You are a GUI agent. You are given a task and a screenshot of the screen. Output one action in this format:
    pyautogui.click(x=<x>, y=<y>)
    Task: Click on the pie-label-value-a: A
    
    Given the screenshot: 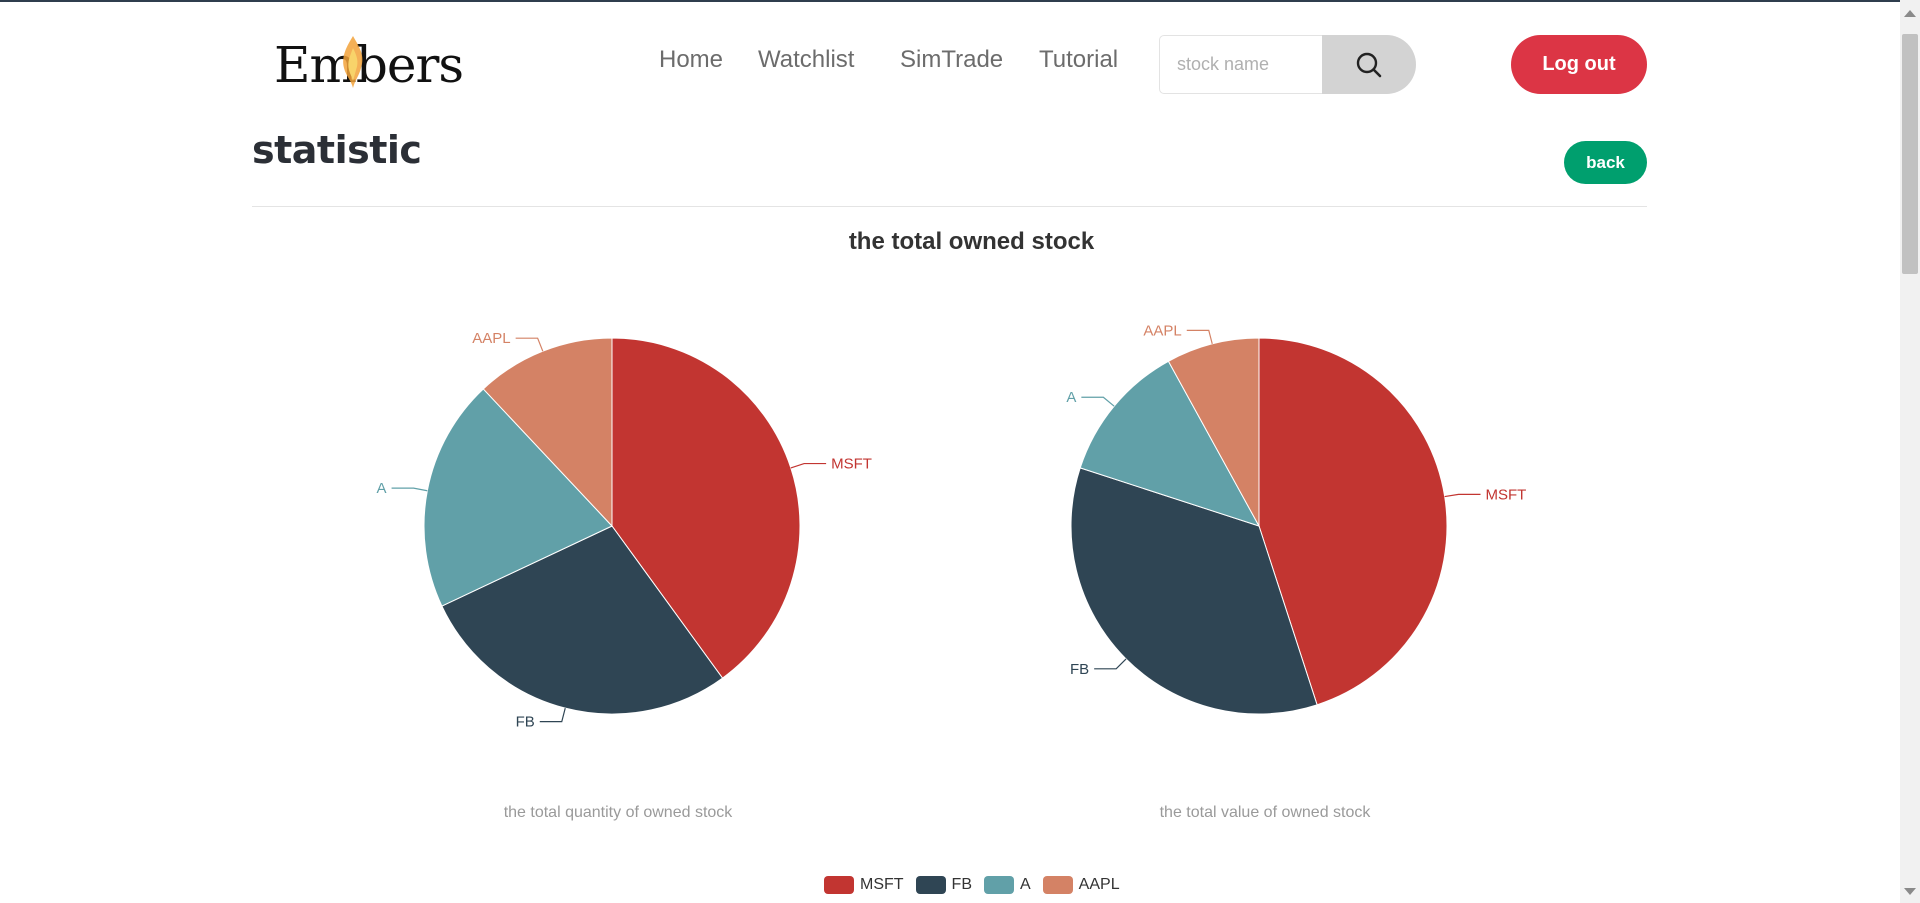 What is the action you would take?
    pyautogui.click(x=1071, y=397)
    